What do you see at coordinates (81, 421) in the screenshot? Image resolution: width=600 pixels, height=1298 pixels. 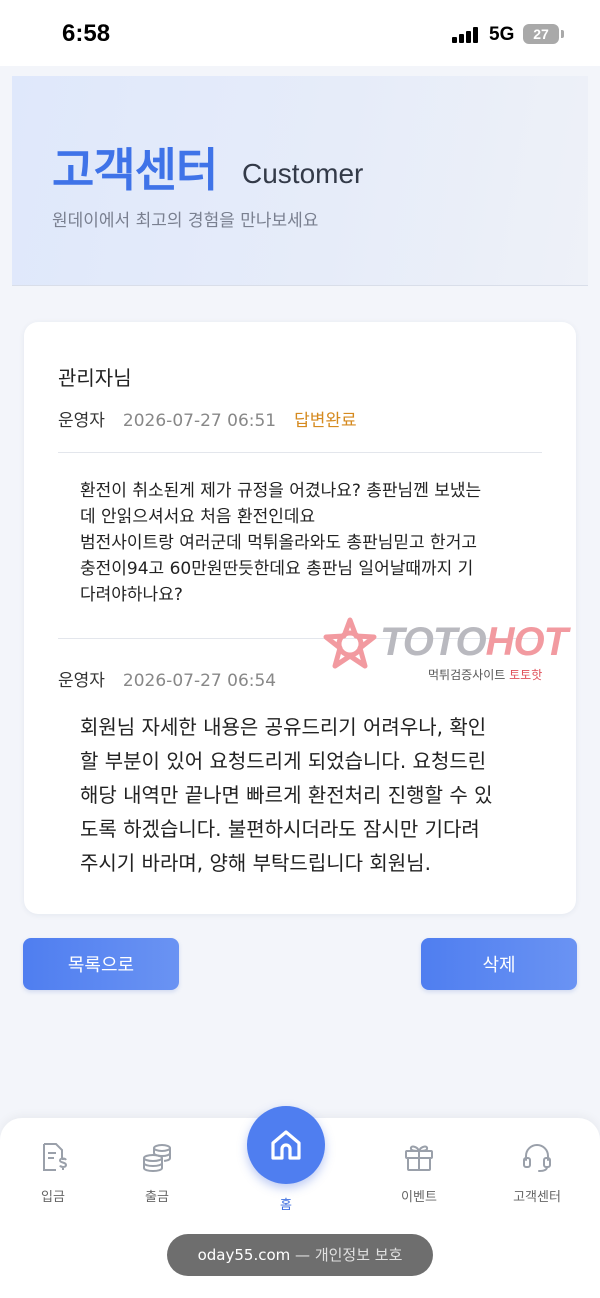 I see `question-author: 운영자` at bounding box center [81, 421].